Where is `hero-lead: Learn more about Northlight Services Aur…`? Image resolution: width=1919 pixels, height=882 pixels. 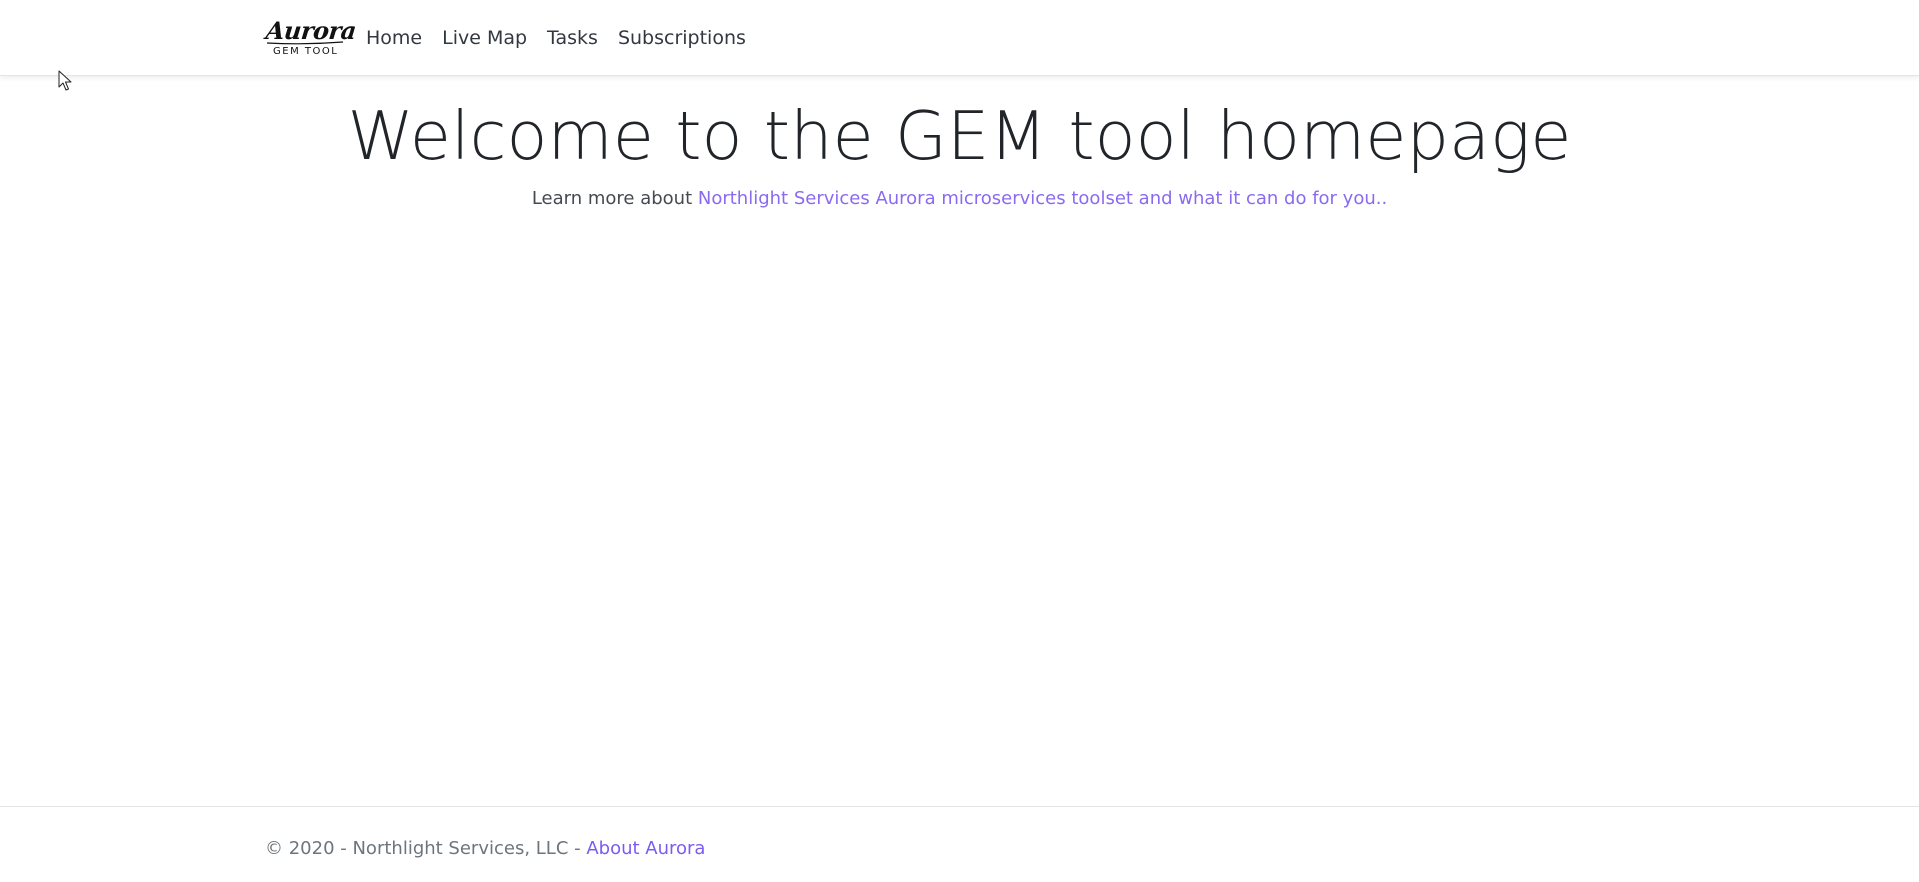
hero-lead: Learn more about Northlight Services Aur… is located at coordinates (959, 199).